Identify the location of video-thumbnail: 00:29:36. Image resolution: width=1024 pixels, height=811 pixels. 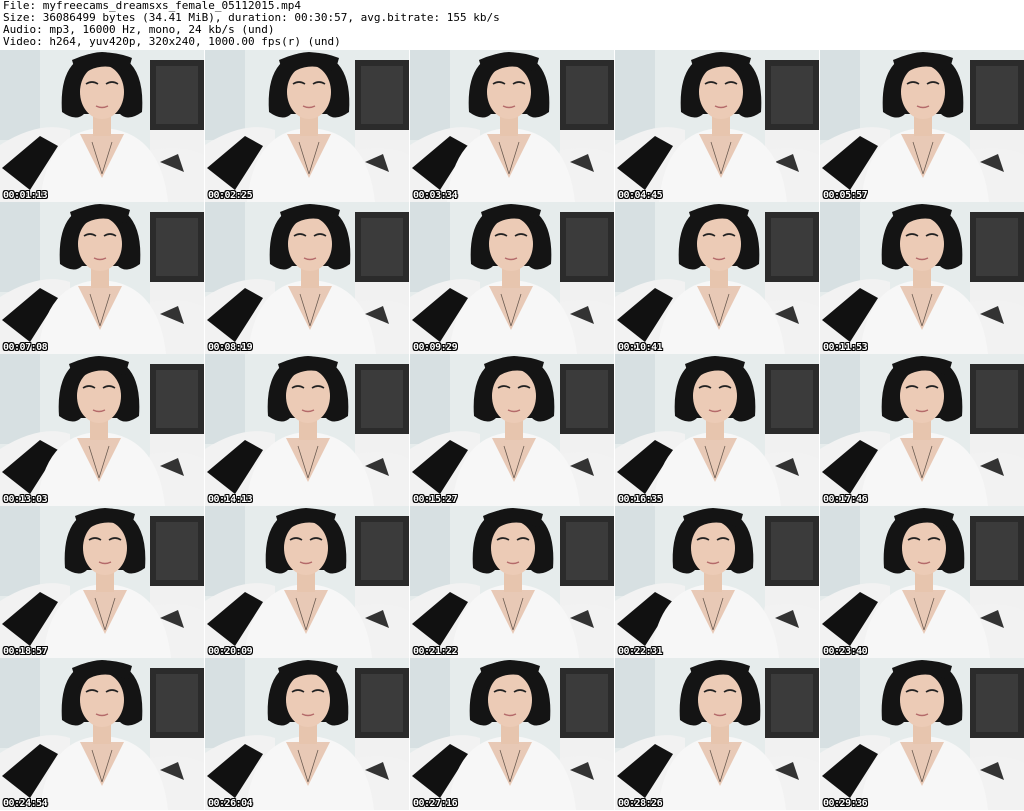
(922, 734).